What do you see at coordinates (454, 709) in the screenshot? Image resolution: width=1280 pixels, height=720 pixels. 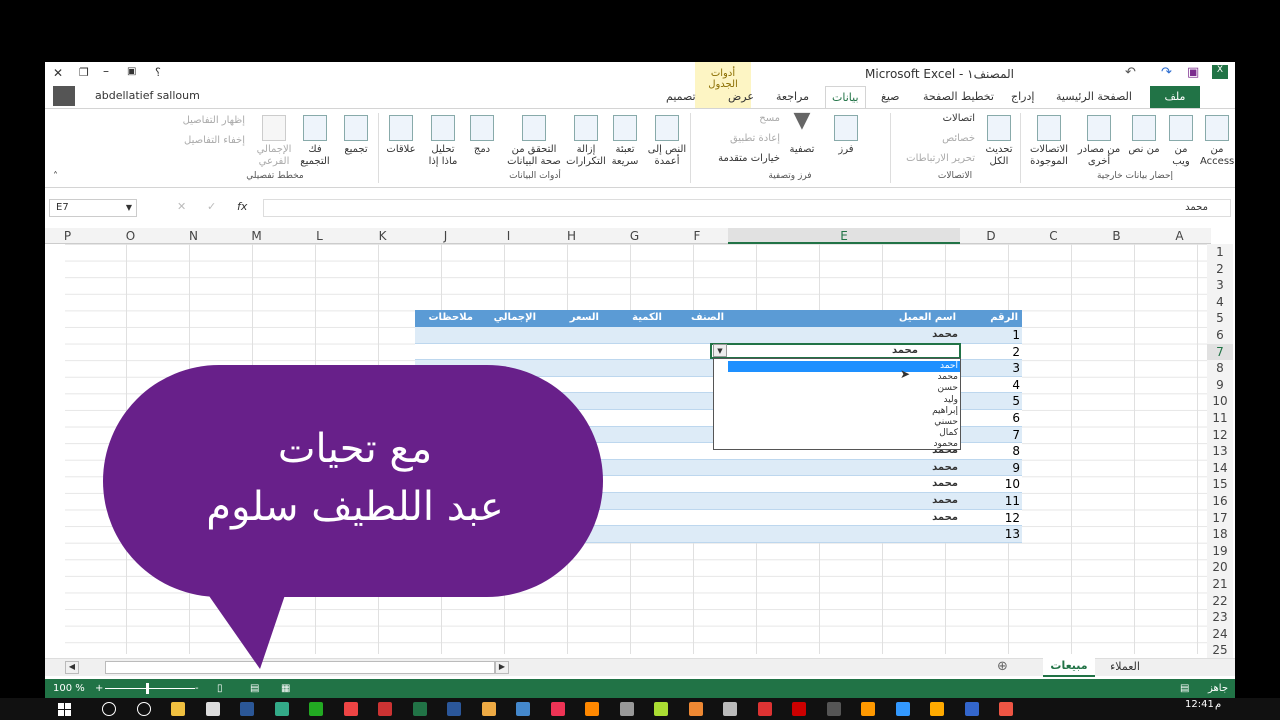 I see `taskbar-excel-icon` at bounding box center [454, 709].